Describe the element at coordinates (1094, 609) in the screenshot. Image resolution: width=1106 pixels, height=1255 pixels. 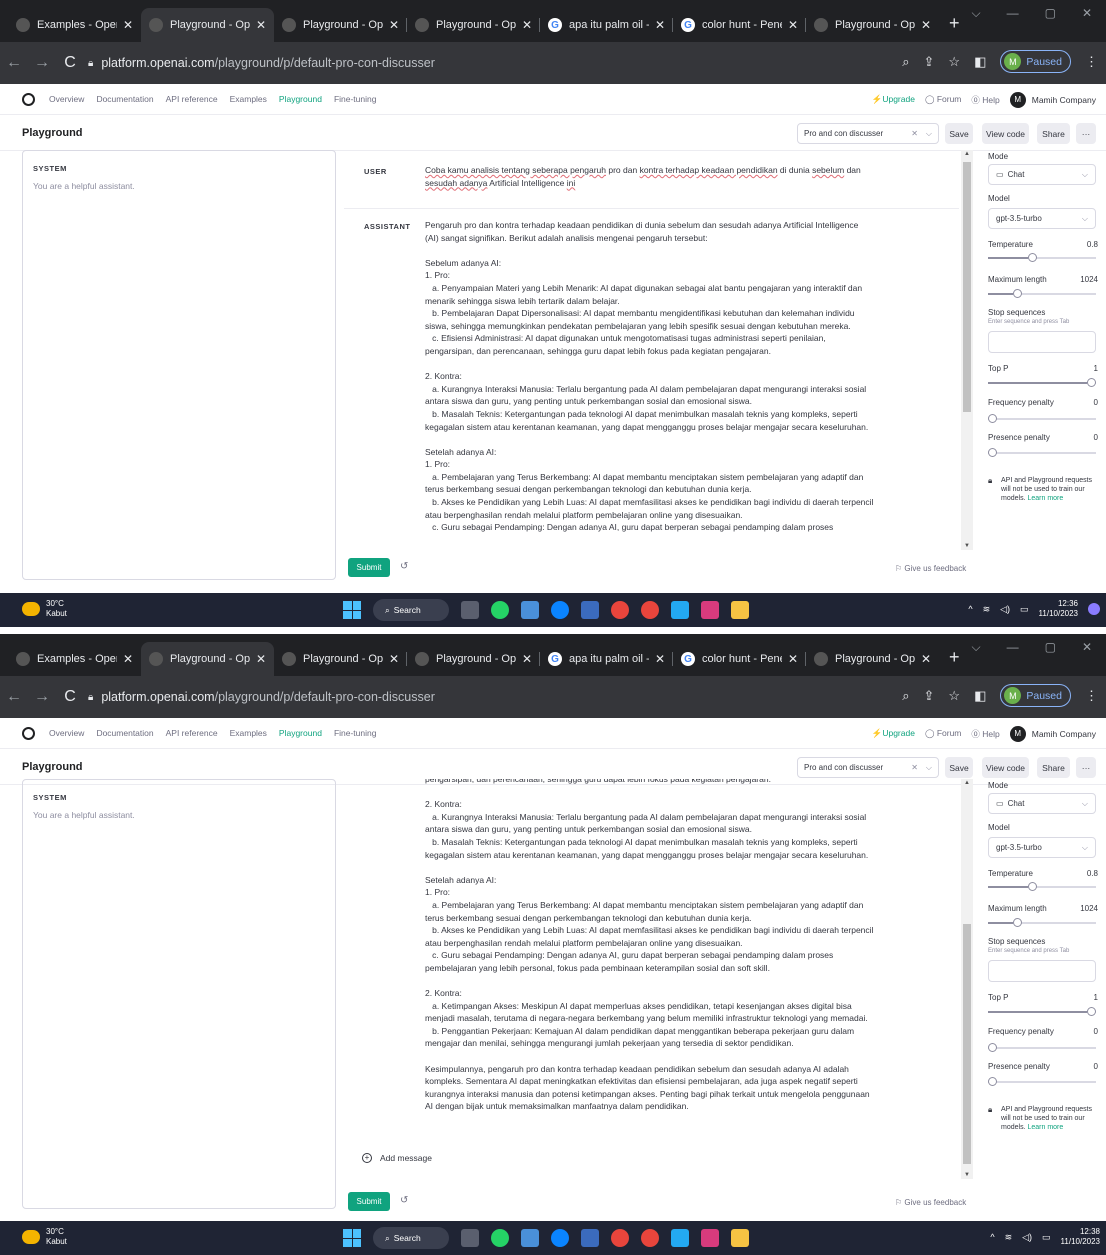
I see `notification-badge` at that location.